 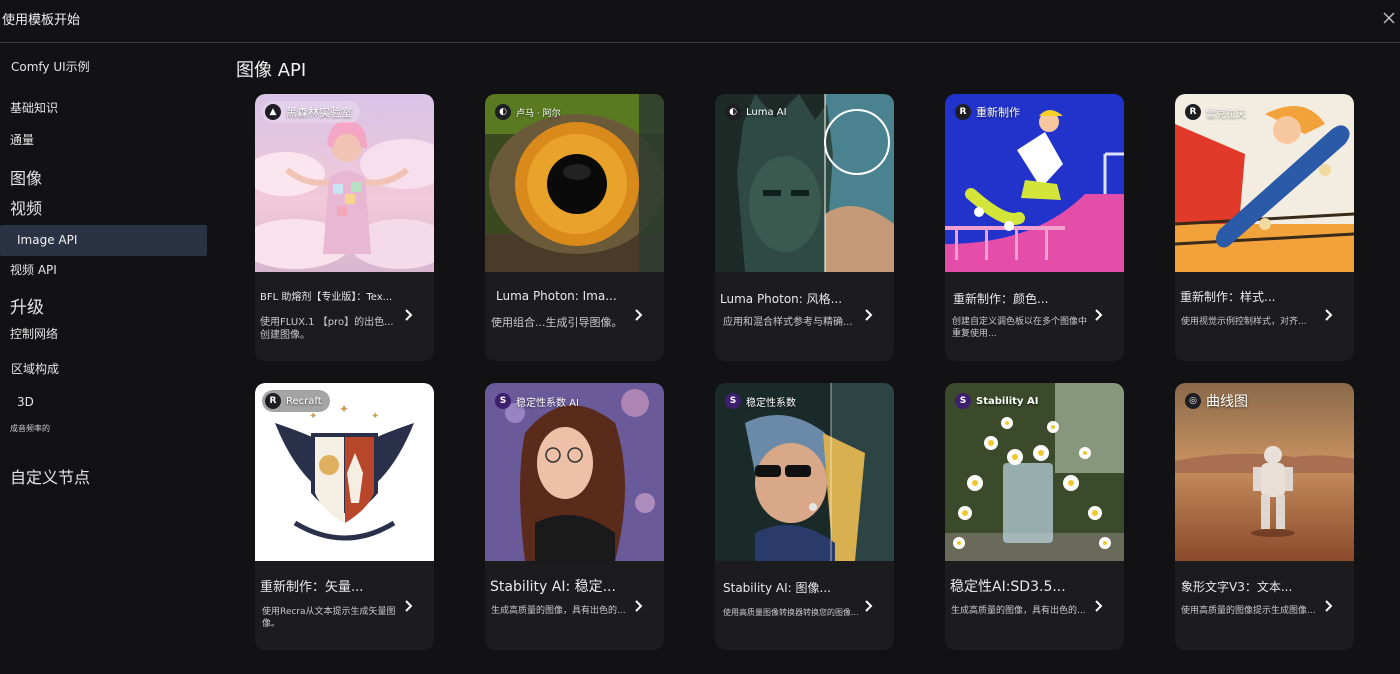 What do you see at coordinates (103, 207) in the screenshot?
I see `sidebar-item-video: 视频` at bounding box center [103, 207].